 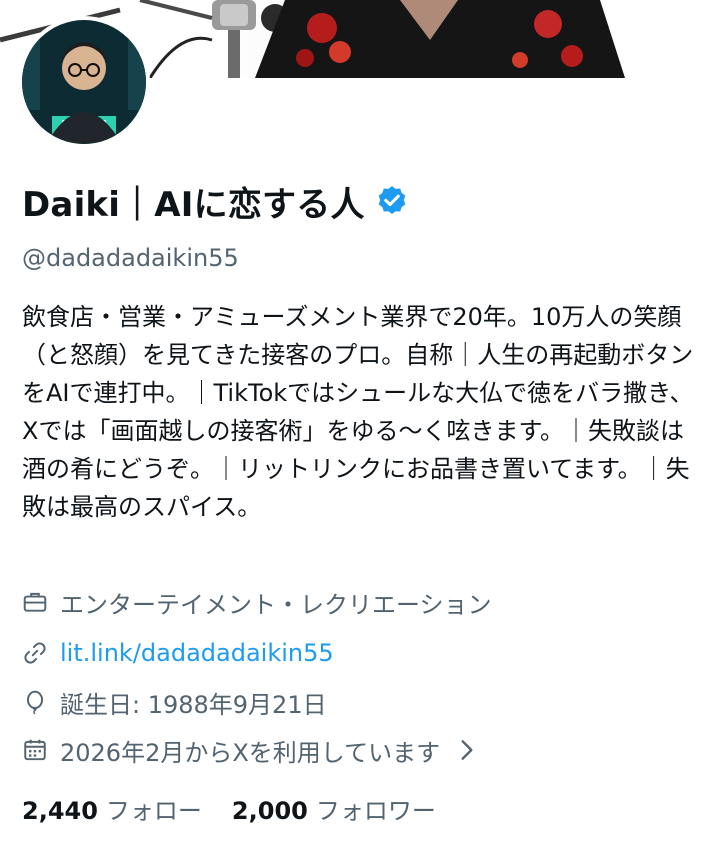 I want to click on followers-count: 2,000, so click(x=269, y=810).